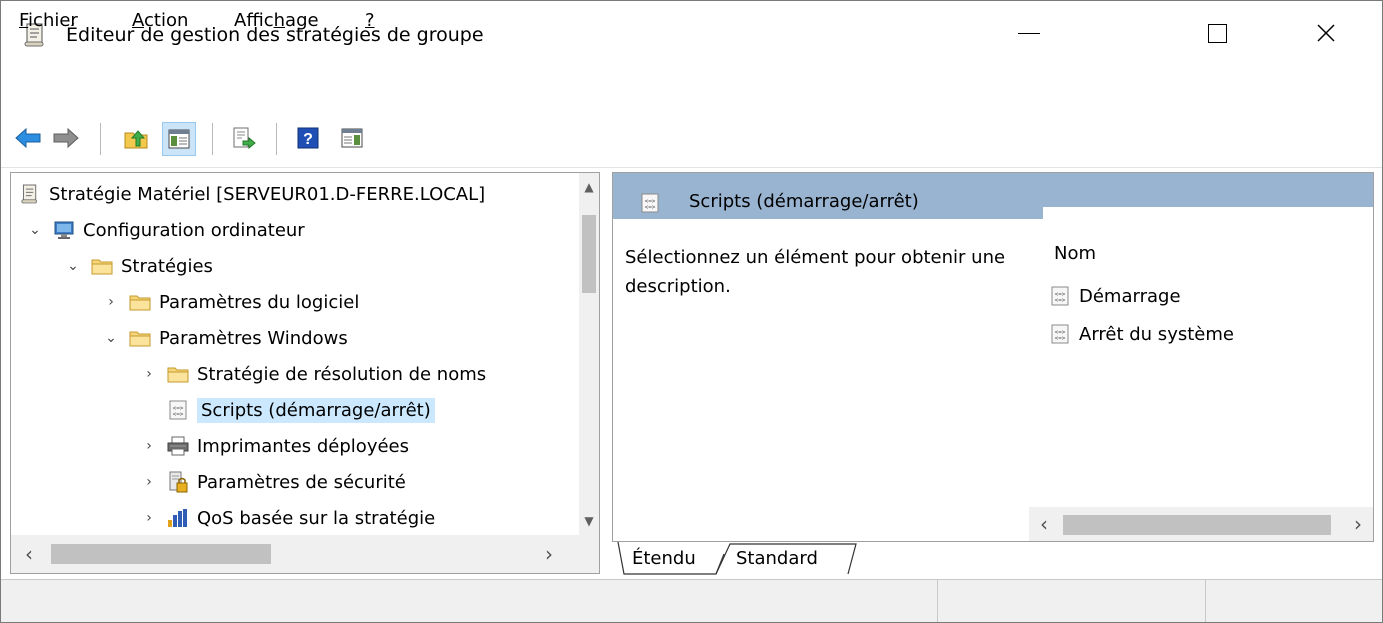 This screenshot has height=623, width=1383. What do you see at coordinates (589, 187) in the screenshot?
I see `scroll-up-arrow-icon: ▲` at bounding box center [589, 187].